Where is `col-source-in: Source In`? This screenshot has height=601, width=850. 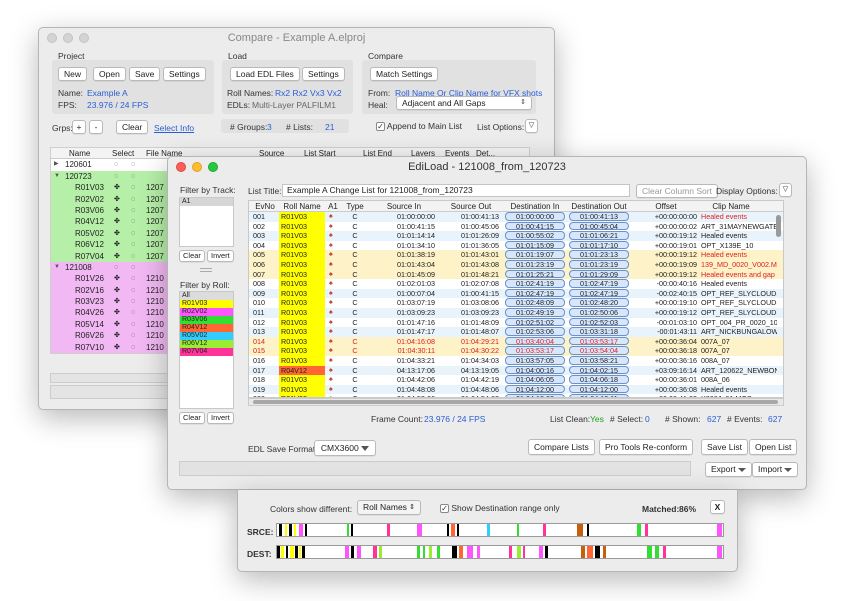 col-source-in: Source In is located at coordinates (404, 206).